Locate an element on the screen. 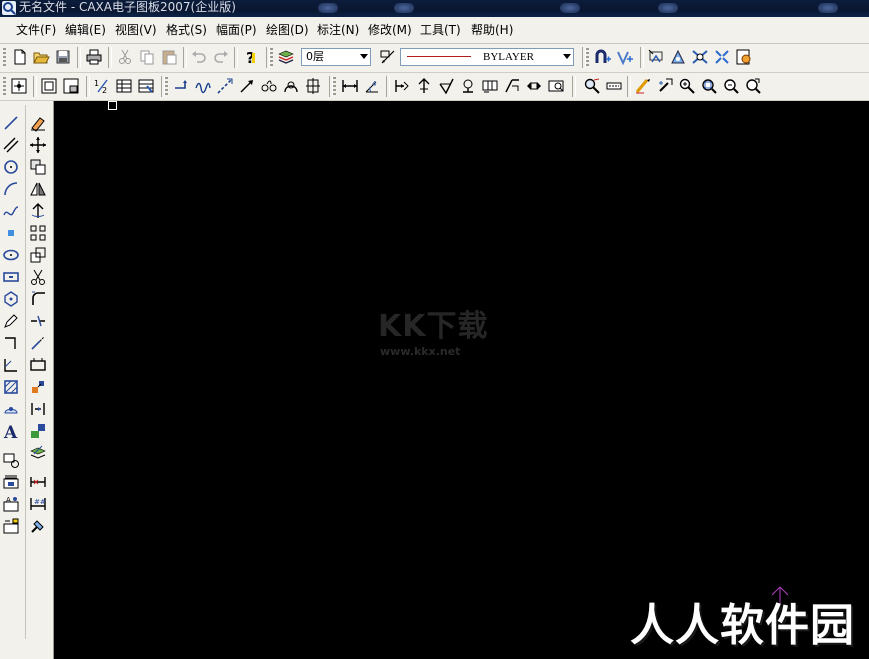 This screenshot has width=869, height=659. bom-table-icon is located at coordinates (124, 86).